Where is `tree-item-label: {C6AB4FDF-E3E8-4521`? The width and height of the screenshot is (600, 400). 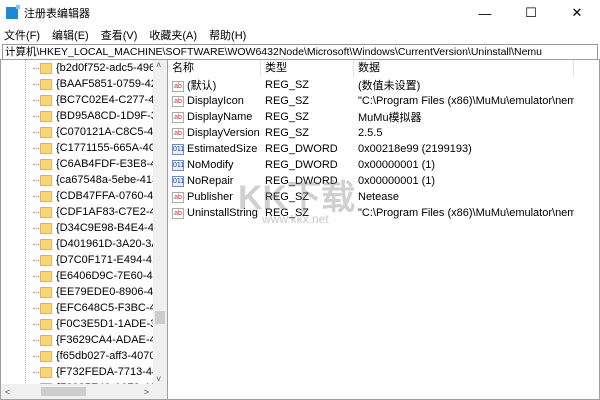
tree-item-label: {C6AB4FDF-E3E8-4521 is located at coordinates (106, 164).